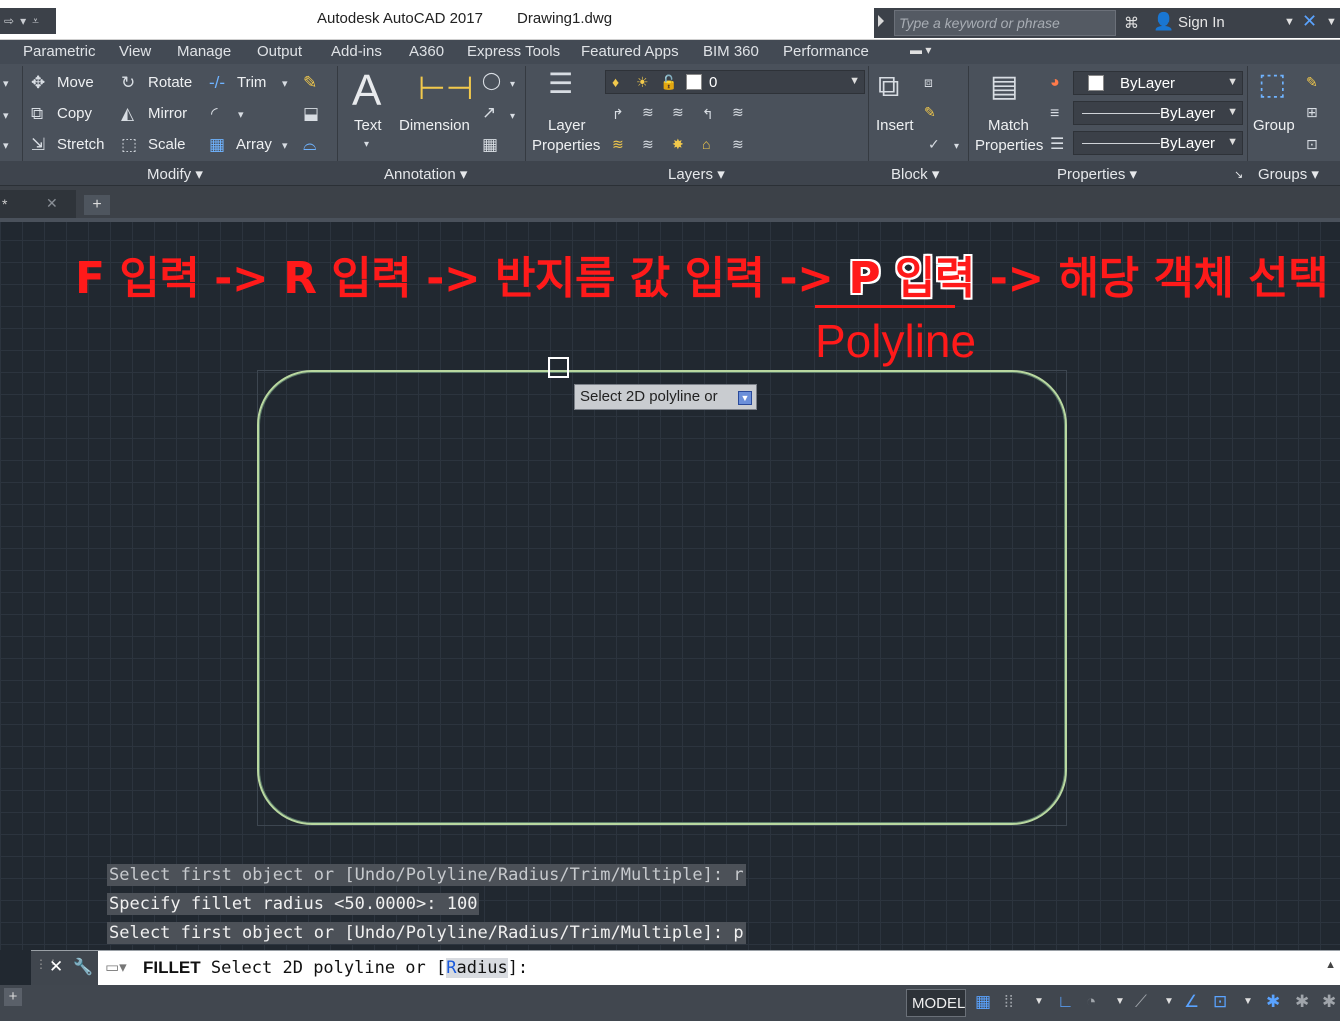  I want to click on layer-properties-label-1: Layer, so click(567, 125).